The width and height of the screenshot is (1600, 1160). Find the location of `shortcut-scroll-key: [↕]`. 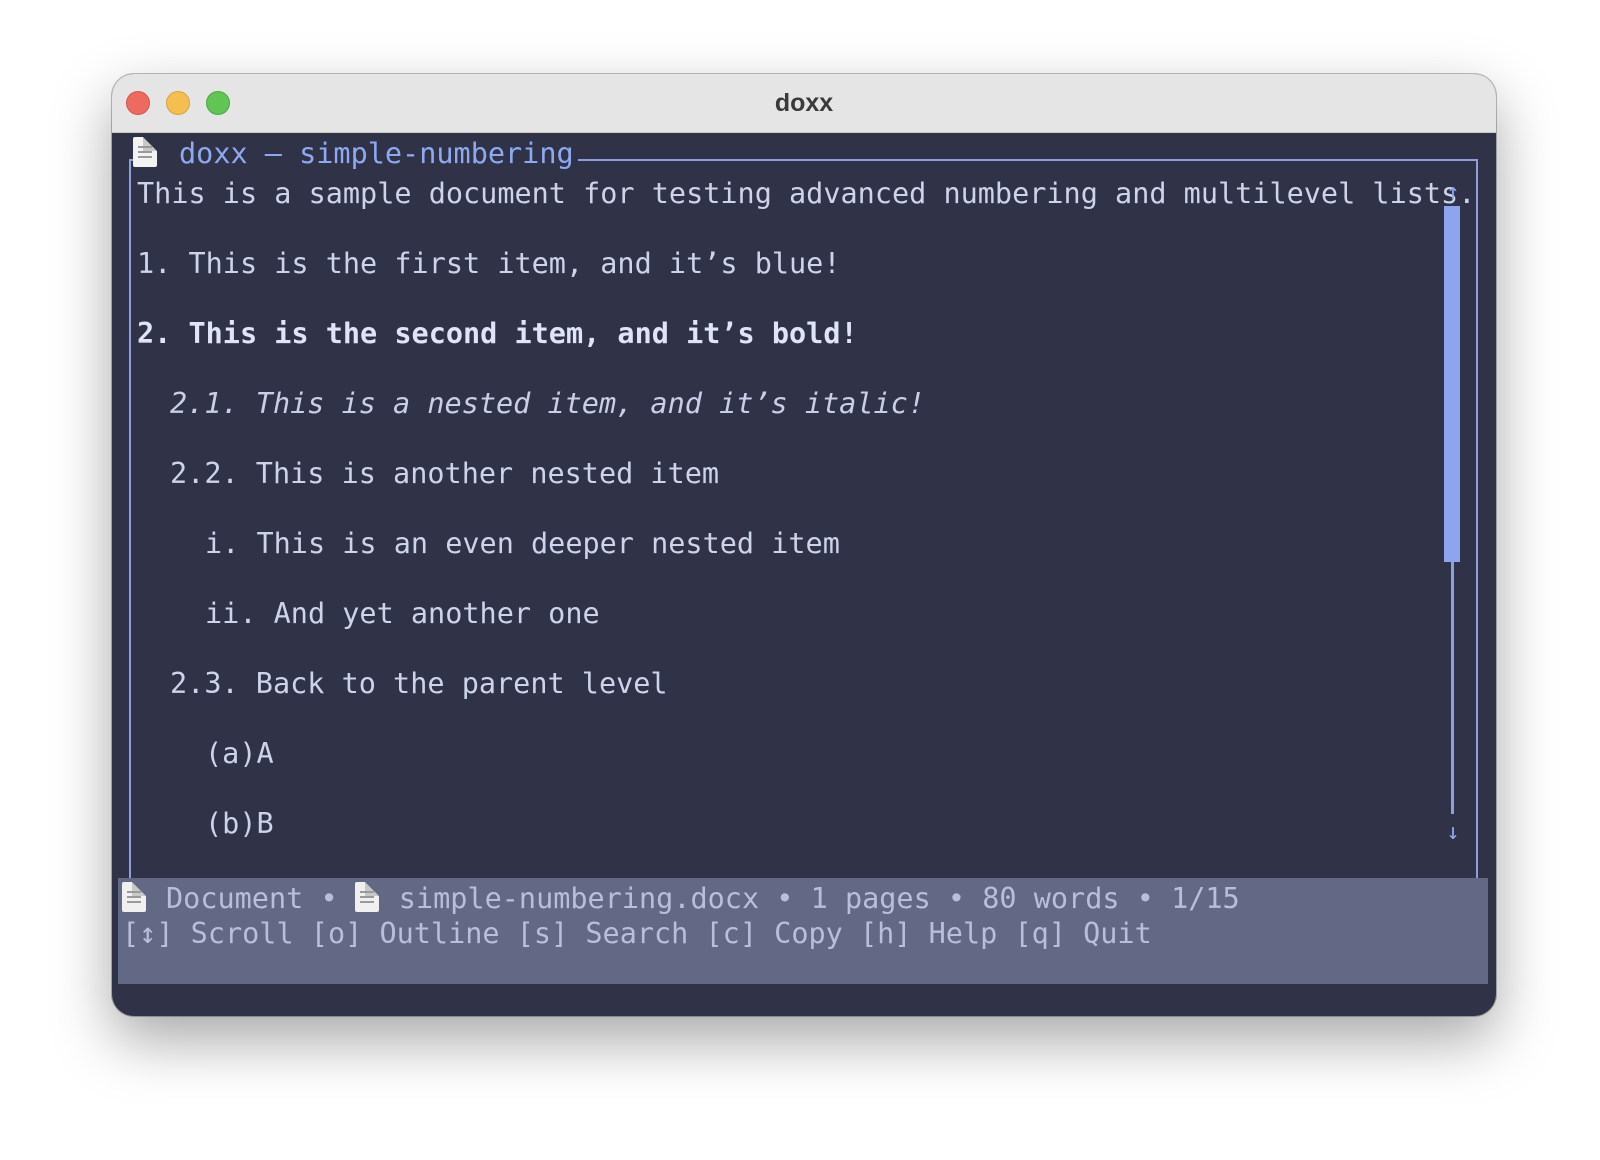

shortcut-scroll-key: [↕] is located at coordinates (148, 933).